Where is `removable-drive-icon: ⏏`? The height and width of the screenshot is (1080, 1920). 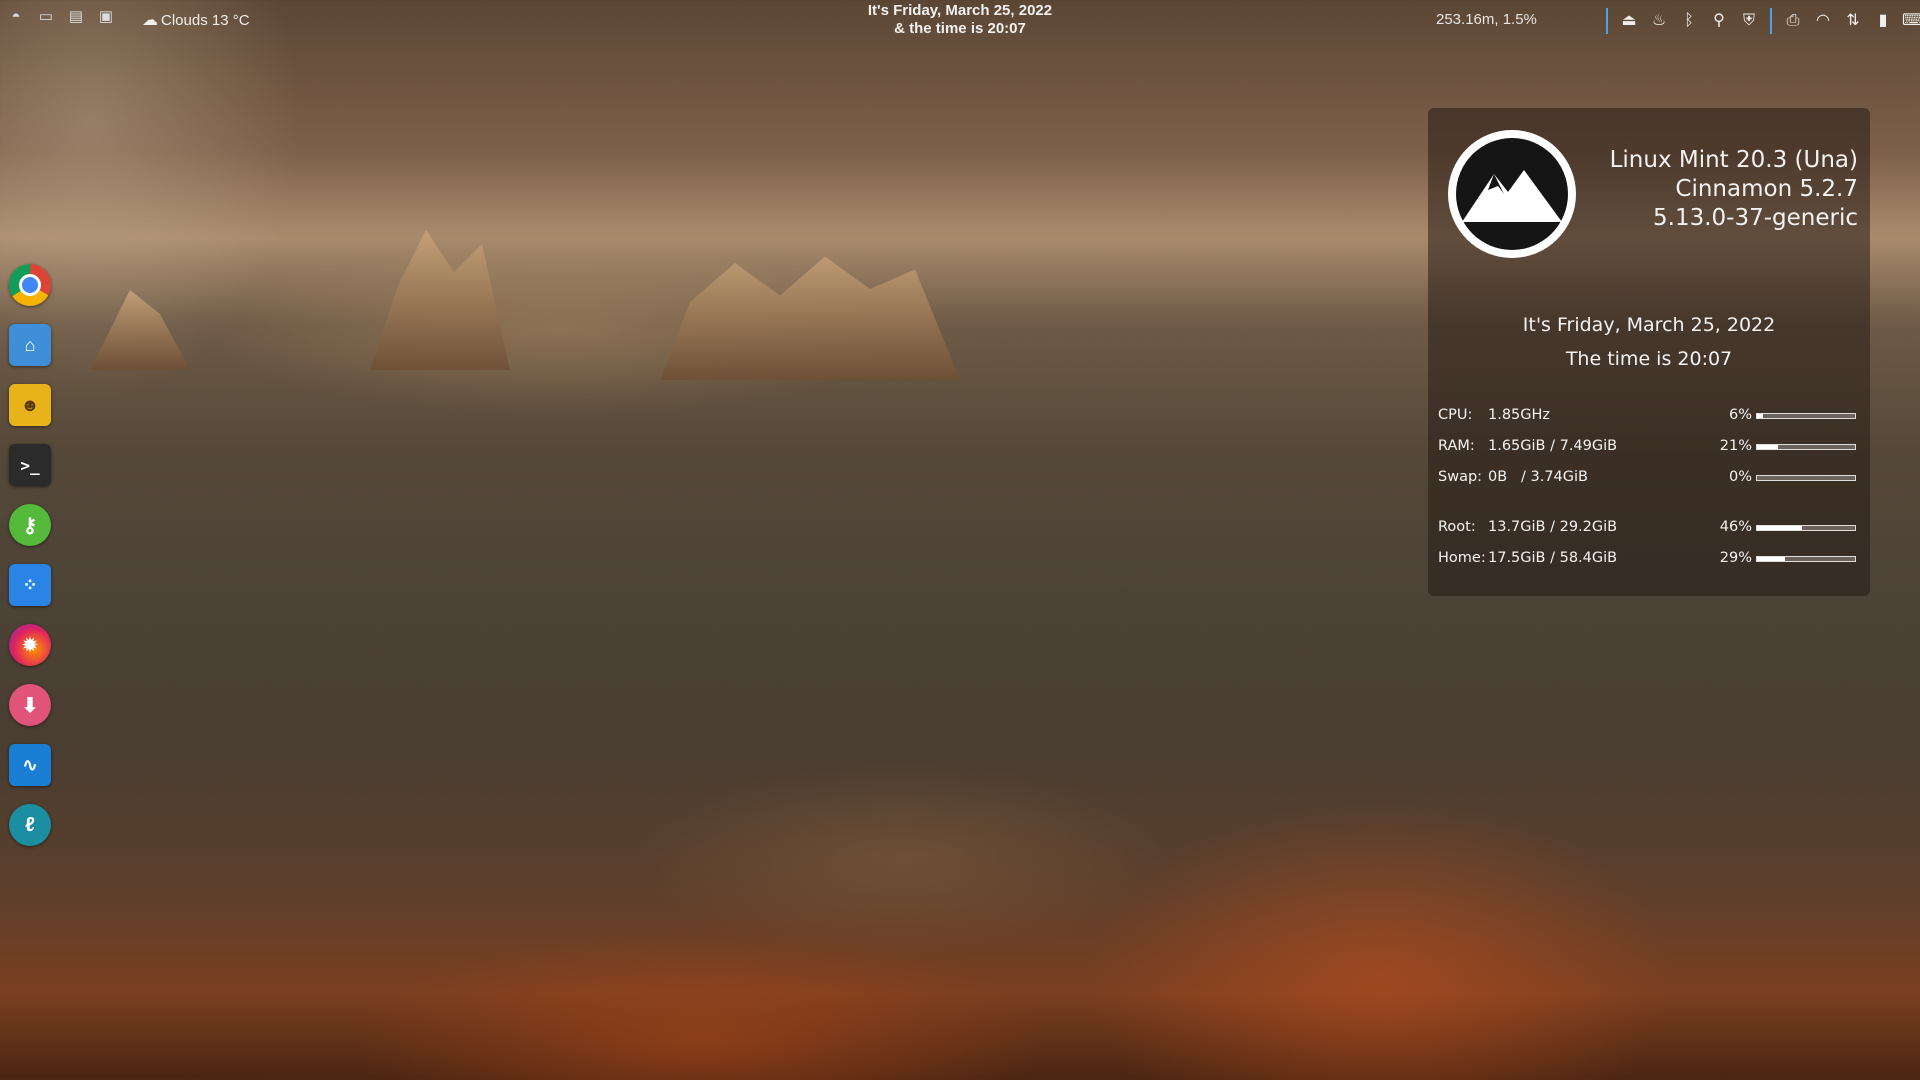
removable-drive-icon: ⏏ is located at coordinates (1629, 21).